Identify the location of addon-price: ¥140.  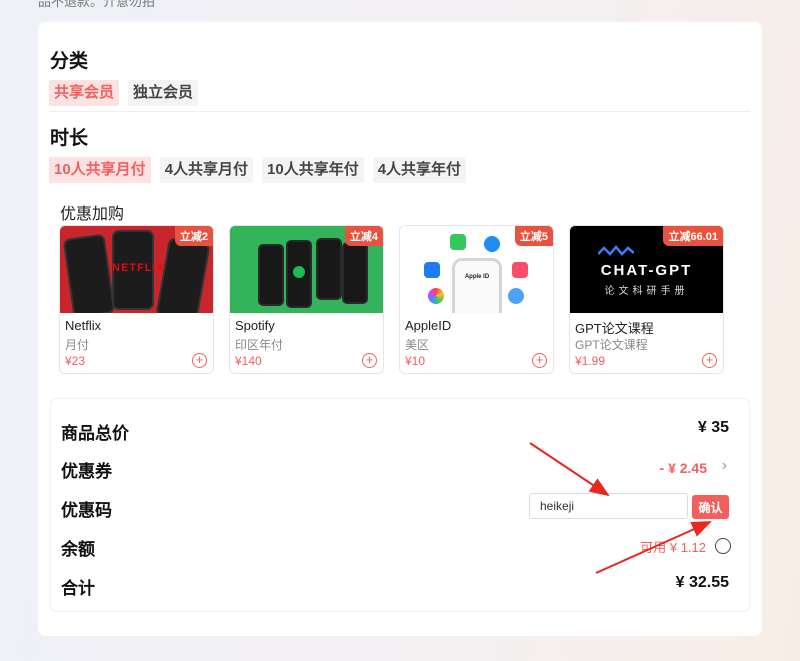
(248, 361).